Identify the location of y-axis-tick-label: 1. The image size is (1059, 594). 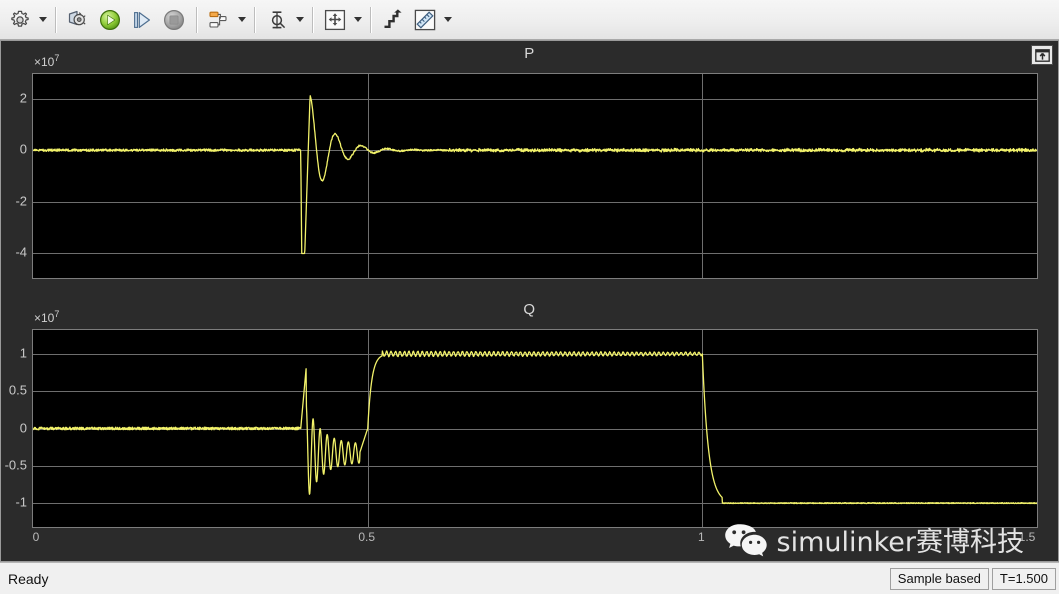
(23, 353).